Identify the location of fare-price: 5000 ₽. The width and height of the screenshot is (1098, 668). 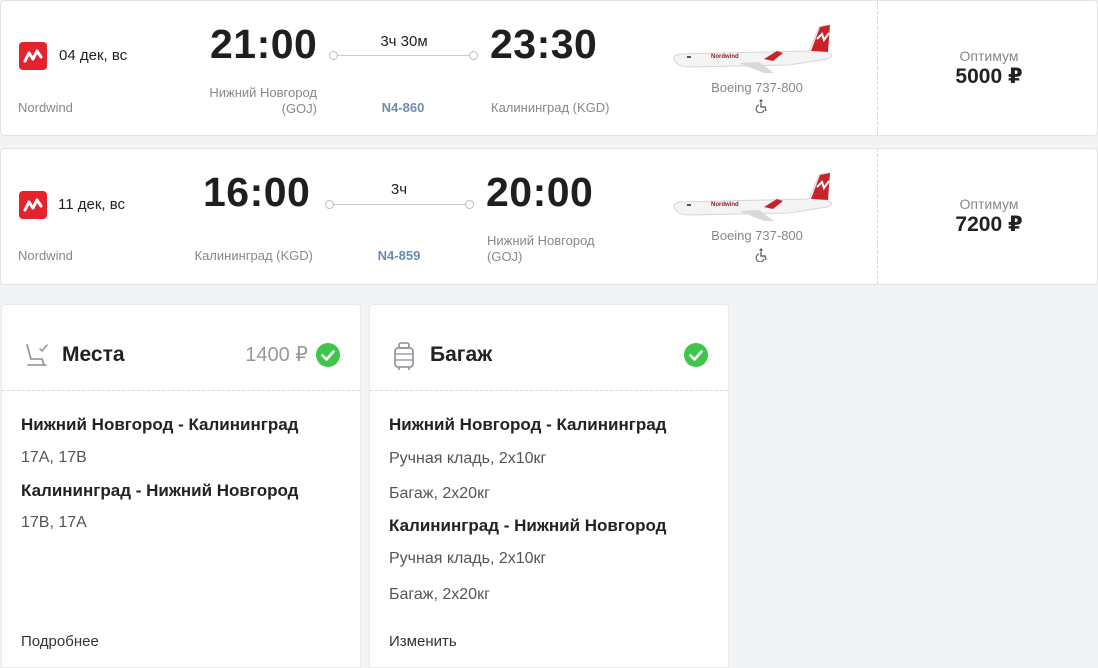
(989, 76).